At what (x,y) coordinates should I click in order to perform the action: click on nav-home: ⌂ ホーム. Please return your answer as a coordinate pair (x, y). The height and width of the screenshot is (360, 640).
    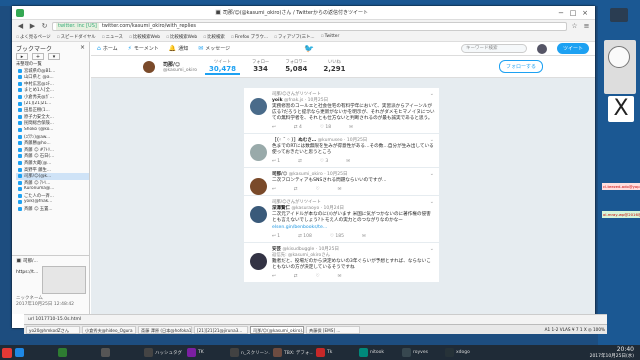
    Looking at the image, I should click on (107, 48).